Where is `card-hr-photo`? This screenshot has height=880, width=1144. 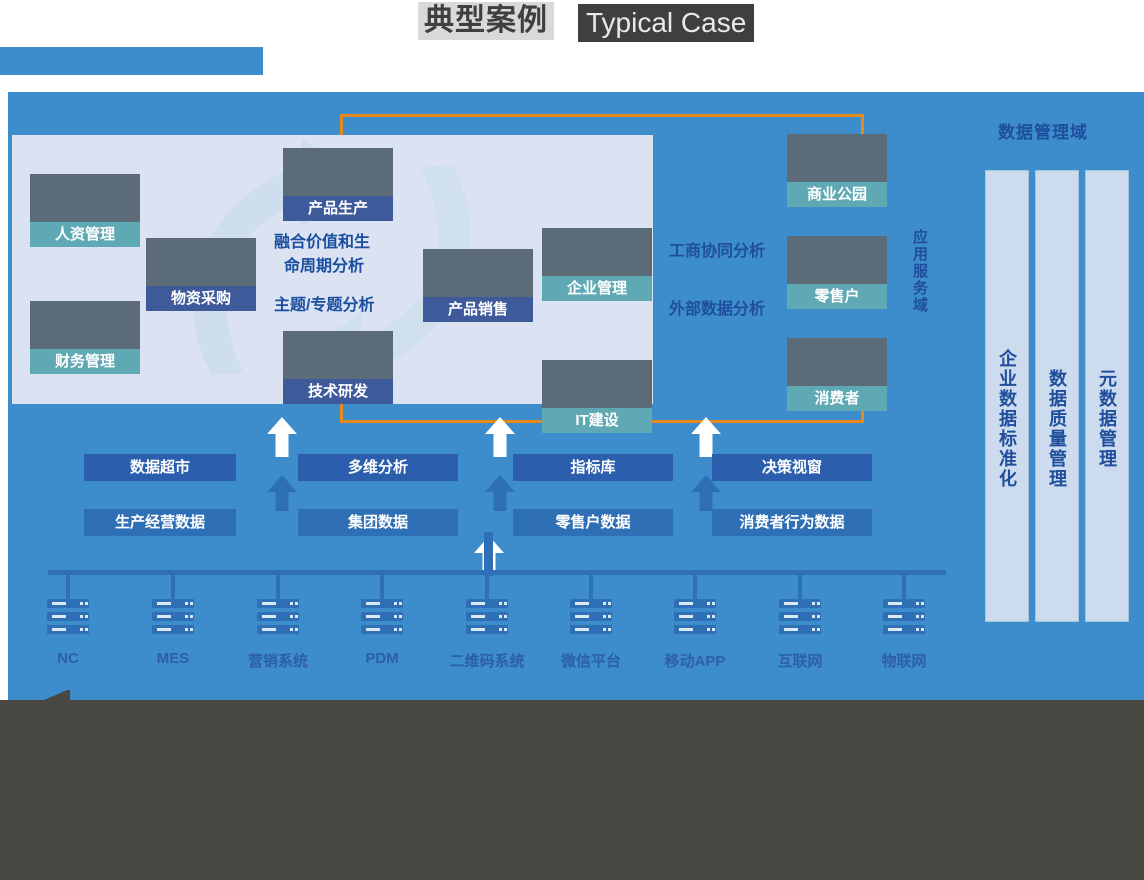 card-hr-photo is located at coordinates (85, 198).